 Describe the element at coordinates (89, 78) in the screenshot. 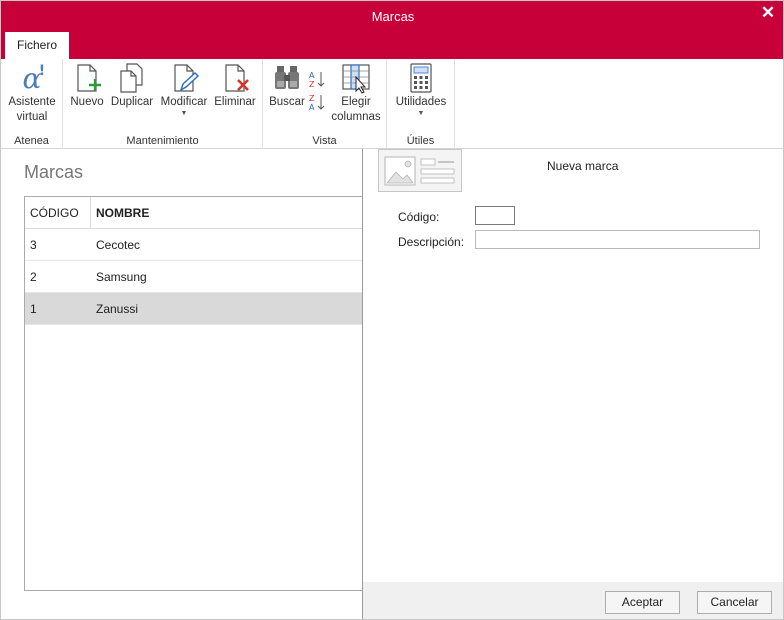

I see `new-document-icon` at that location.